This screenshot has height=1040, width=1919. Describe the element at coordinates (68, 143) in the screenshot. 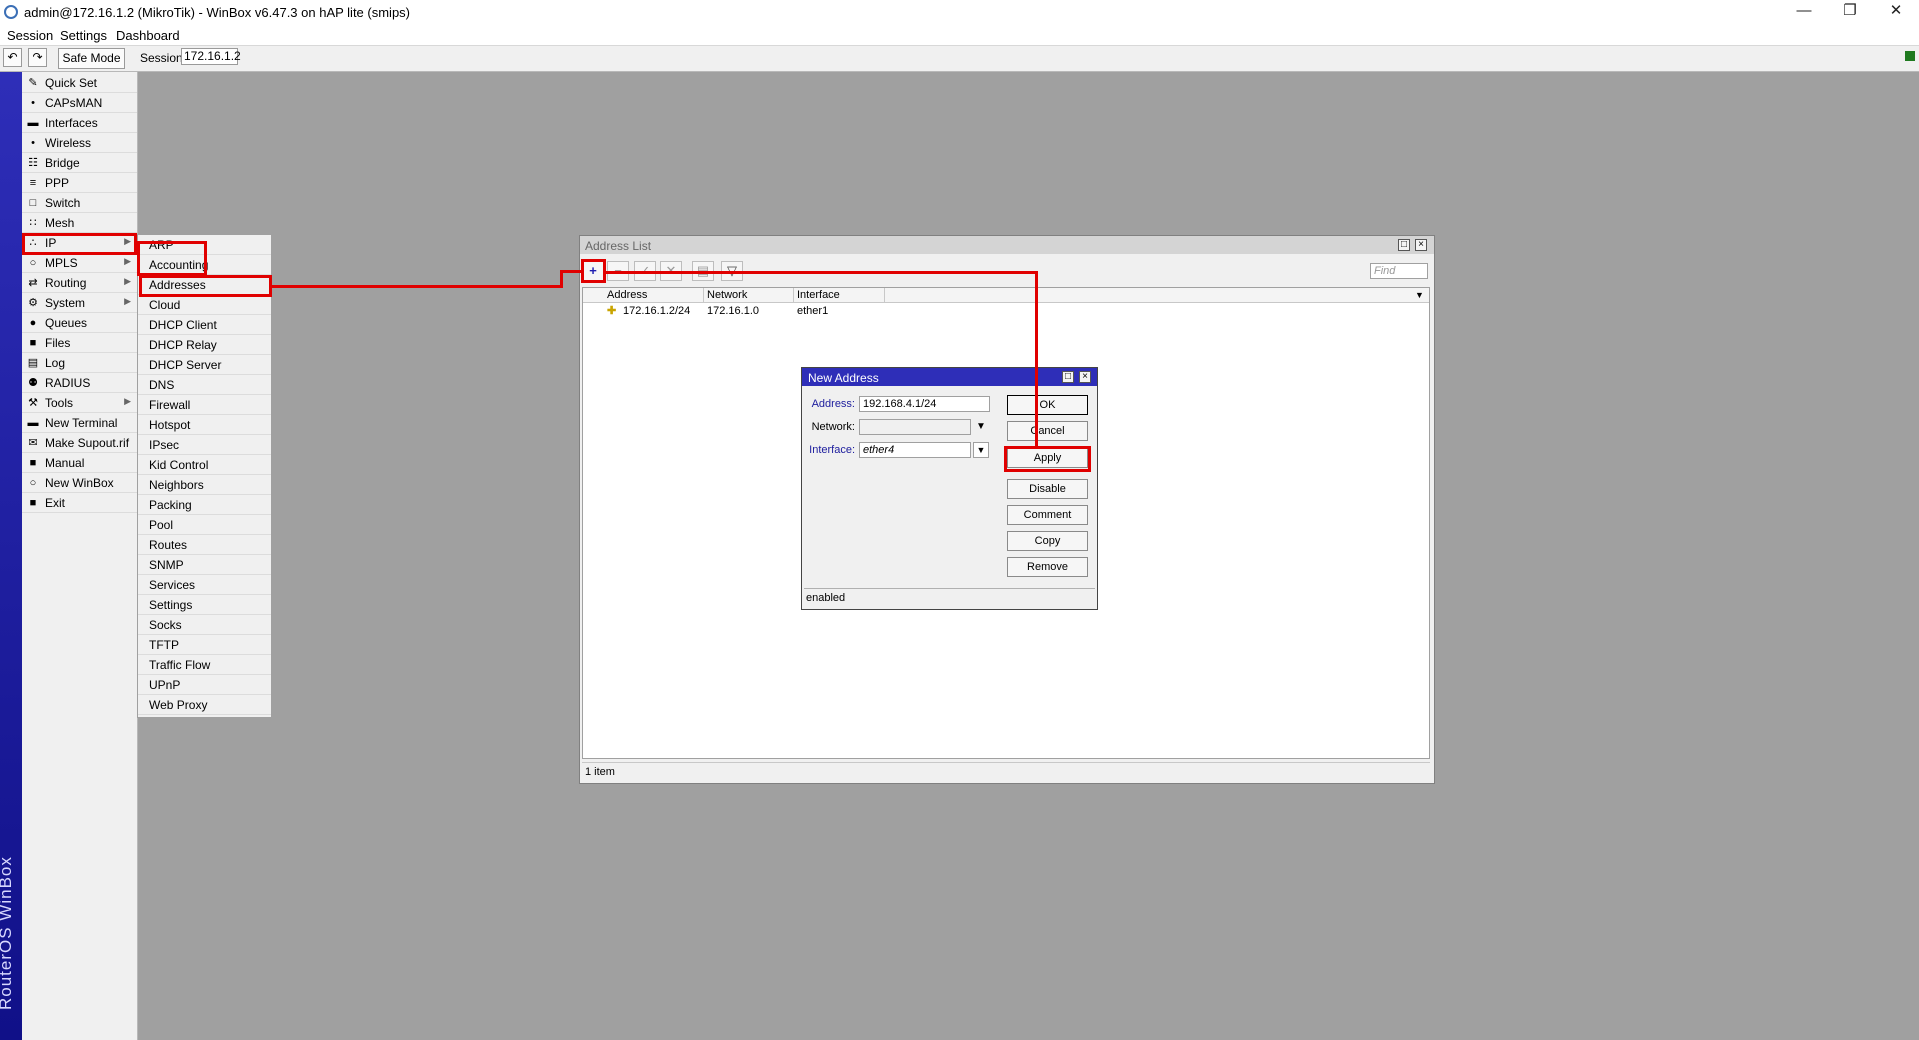

I see `sidebar-item-label: Wireless` at that location.